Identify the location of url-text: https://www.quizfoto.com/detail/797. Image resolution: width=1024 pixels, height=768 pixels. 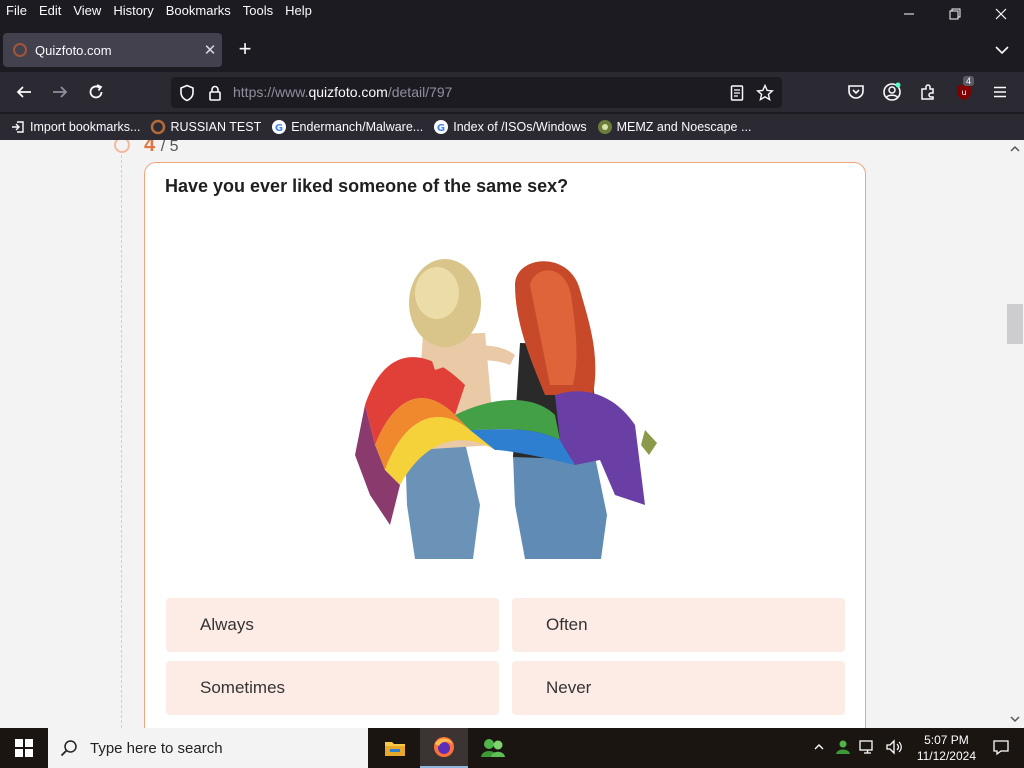
(343, 92).